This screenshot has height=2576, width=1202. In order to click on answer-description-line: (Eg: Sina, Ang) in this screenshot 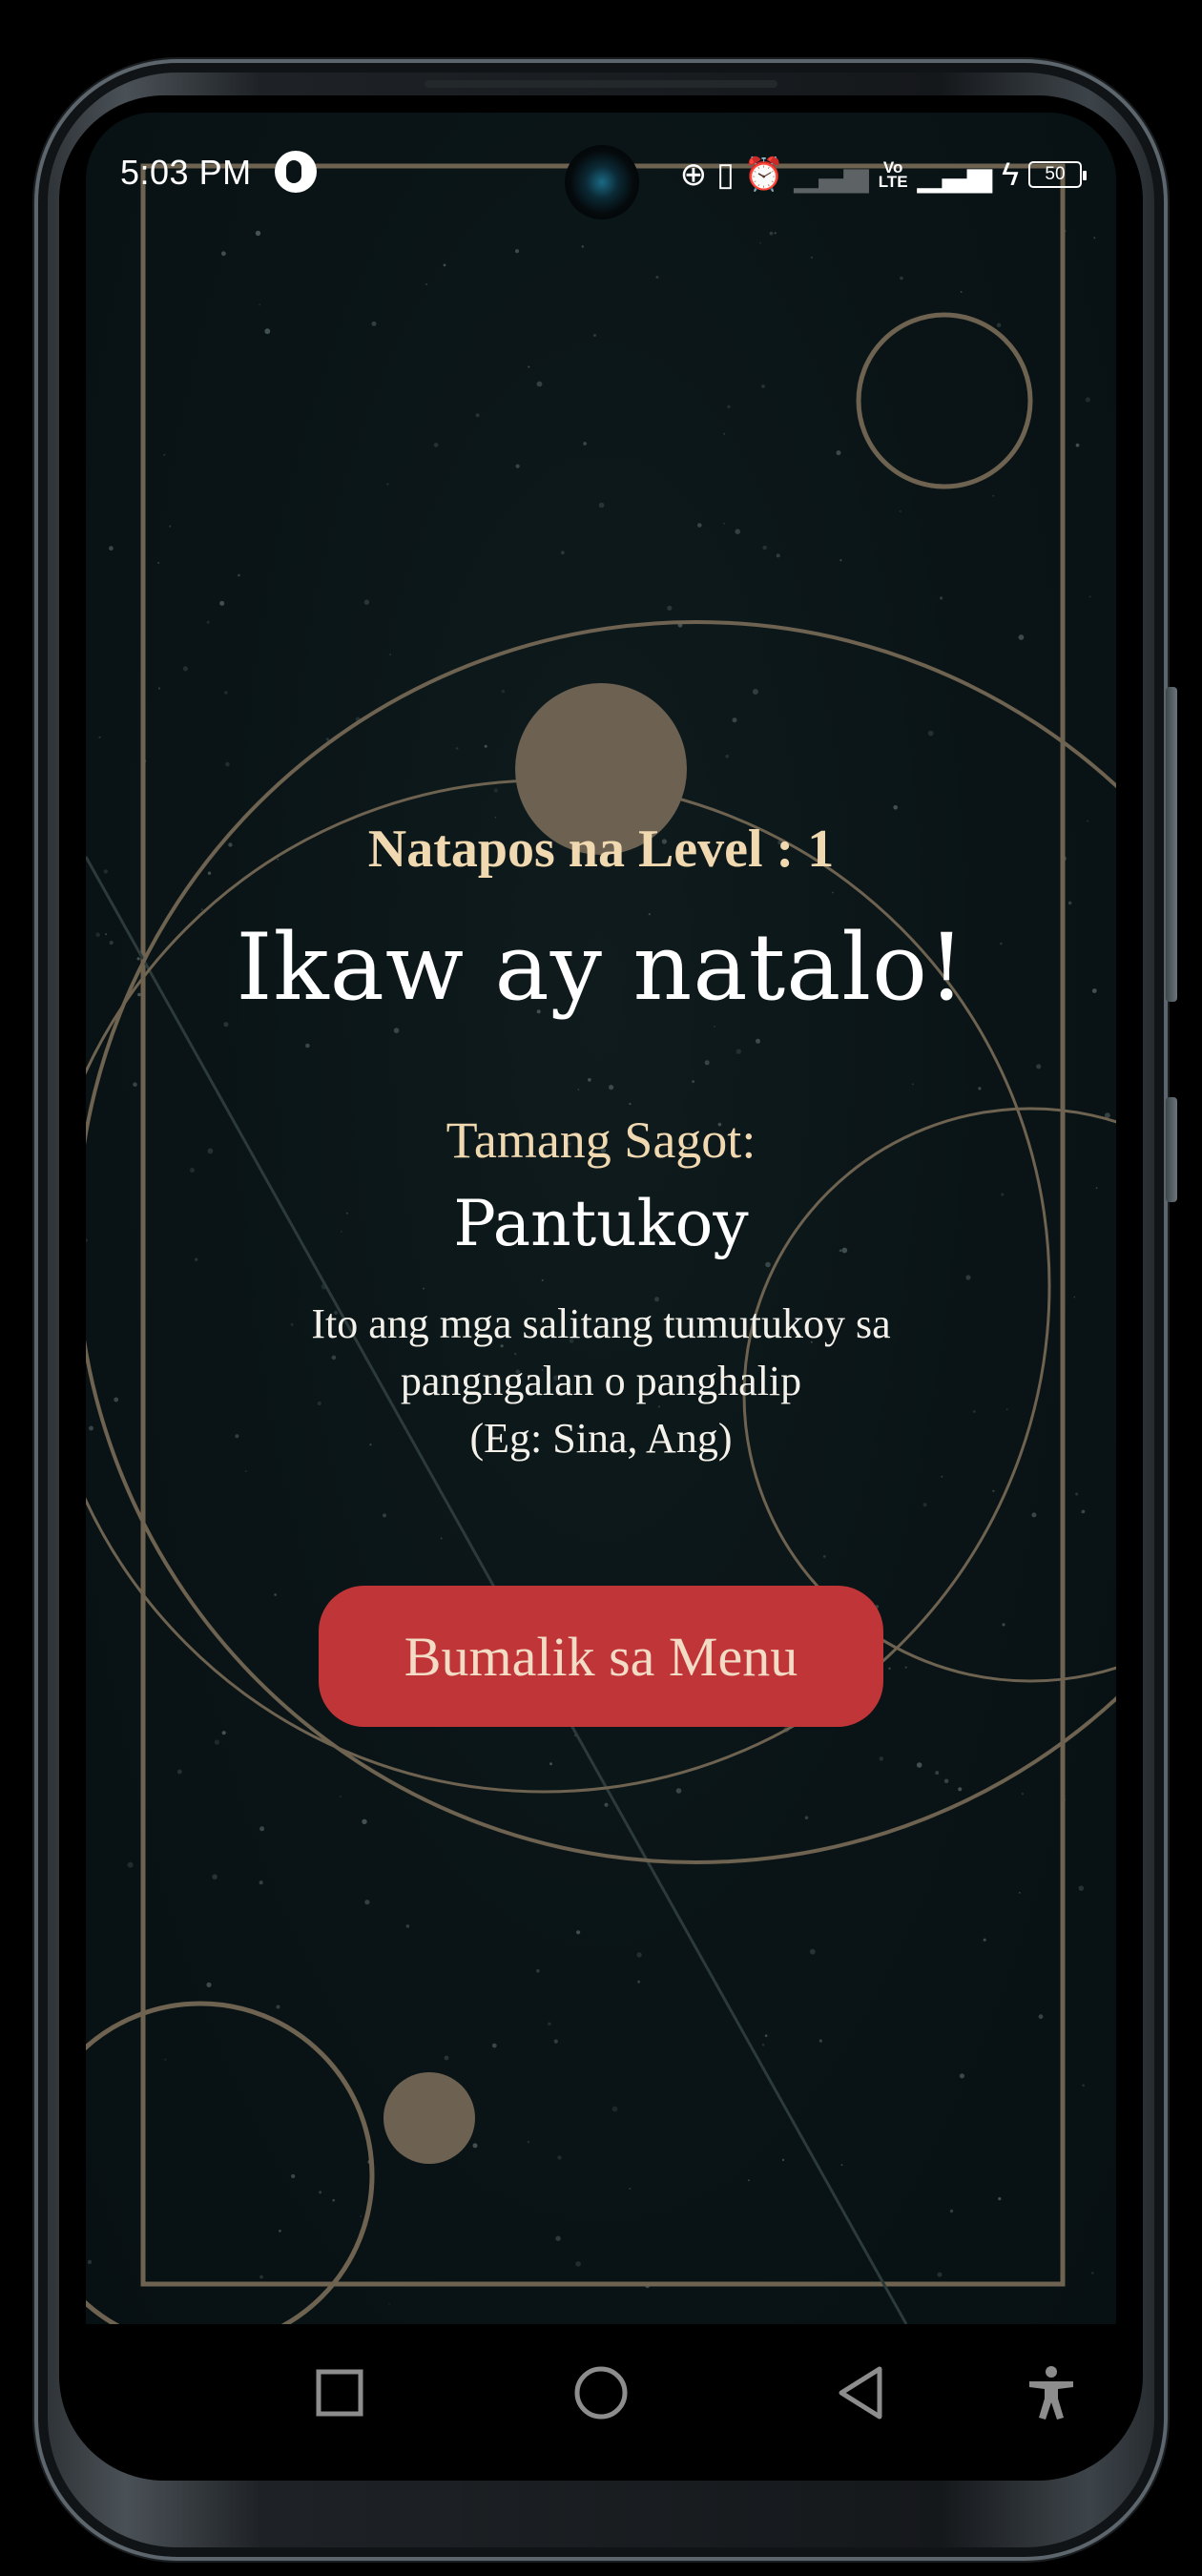, I will do `click(601, 1438)`.